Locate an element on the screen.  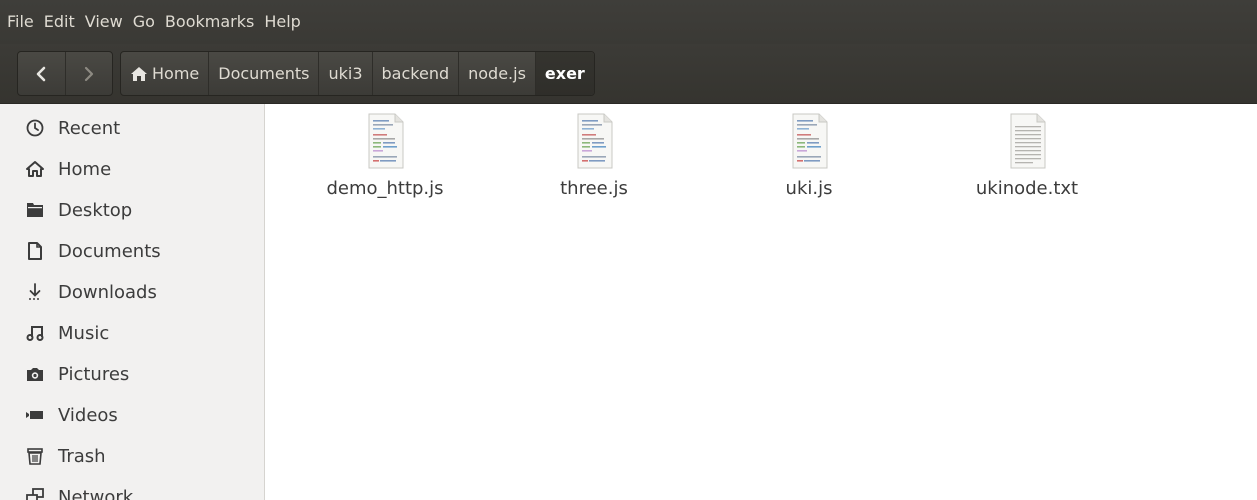
sidebar-item-videos: Videos is located at coordinates (132, 415).